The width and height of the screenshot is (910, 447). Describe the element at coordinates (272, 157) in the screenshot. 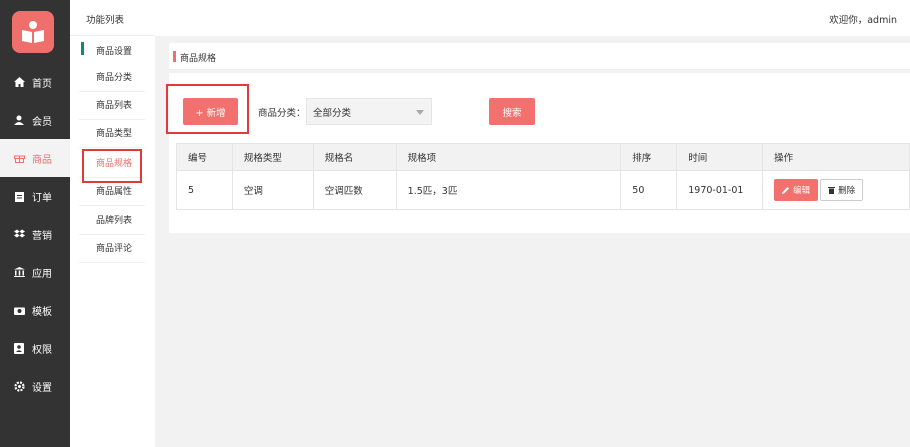

I see `column-header: 规格类型` at that location.